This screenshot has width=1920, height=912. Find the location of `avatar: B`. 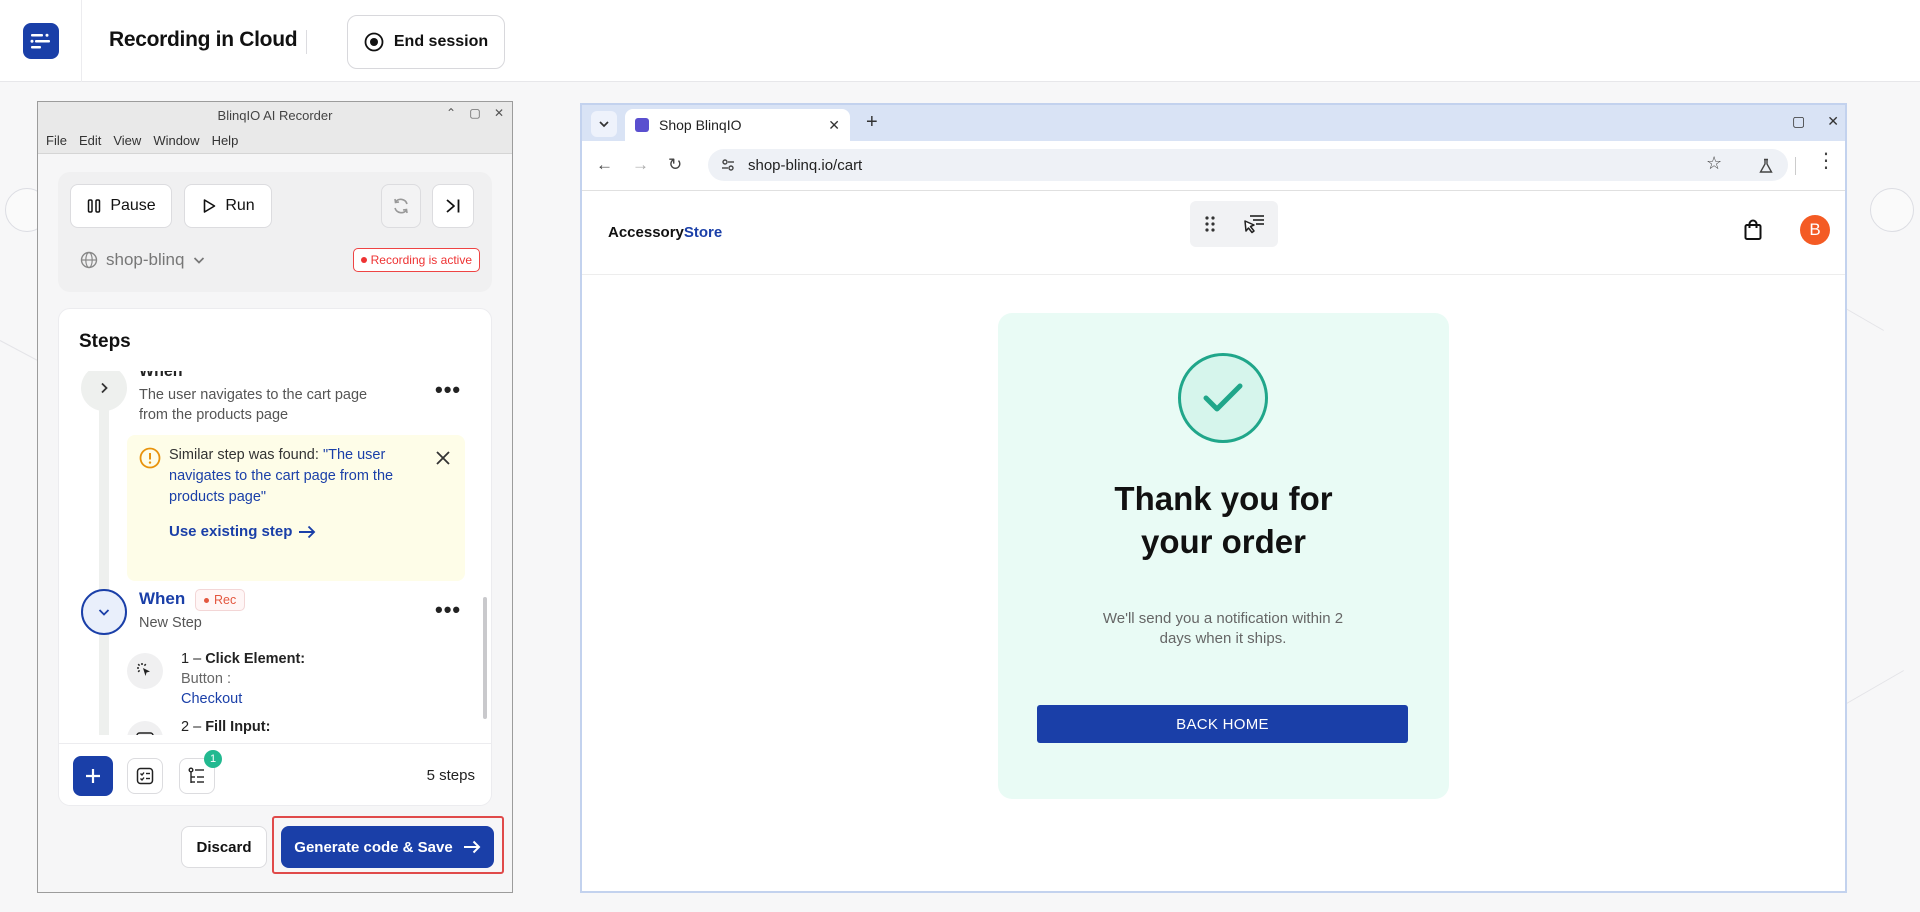

avatar: B is located at coordinates (1815, 230).